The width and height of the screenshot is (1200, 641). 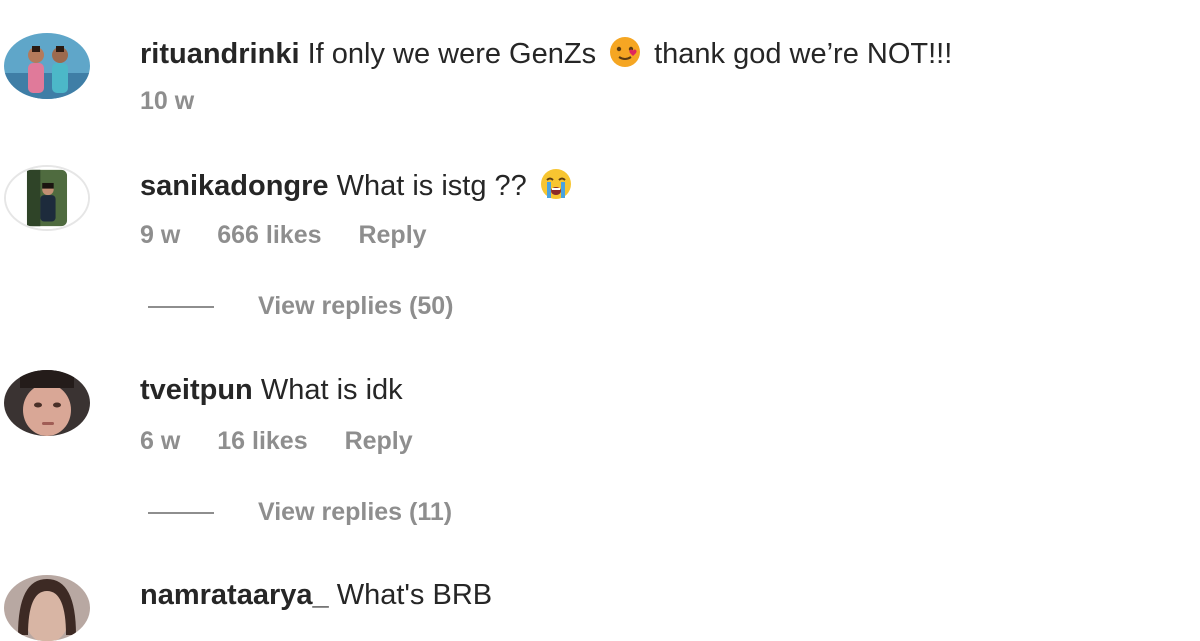 What do you see at coordinates (167, 101) in the screenshot?
I see `comment-timestamp: 10 w` at bounding box center [167, 101].